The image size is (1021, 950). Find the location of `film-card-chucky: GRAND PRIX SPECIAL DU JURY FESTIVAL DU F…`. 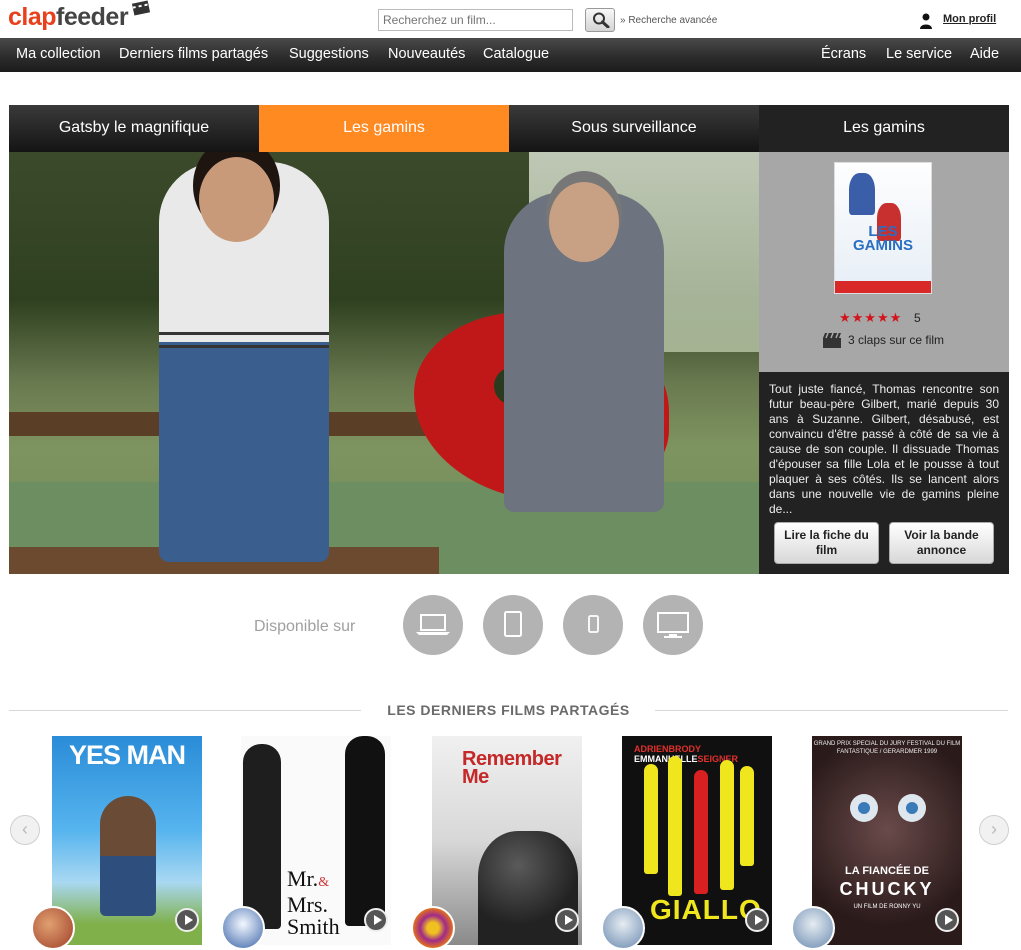

film-card-chucky: GRAND PRIX SPECIAL DU JURY FESTIVAL DU F… is located at coordinates (887, 840).